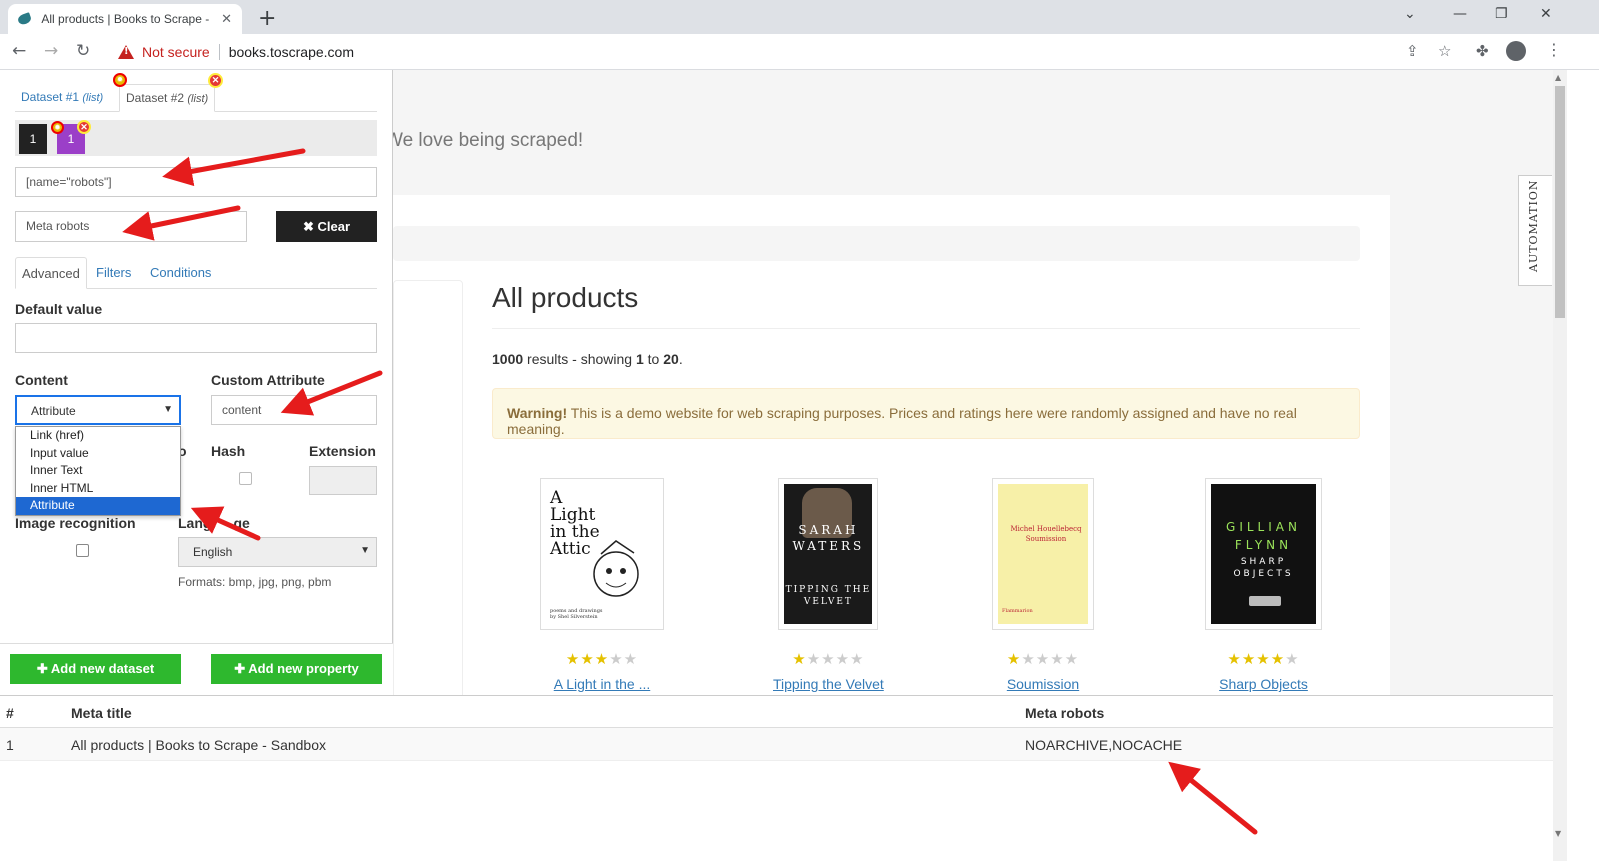  Describe the element at coordinates (126, 52) in the screenshot. I see `warning-icon` at that location.